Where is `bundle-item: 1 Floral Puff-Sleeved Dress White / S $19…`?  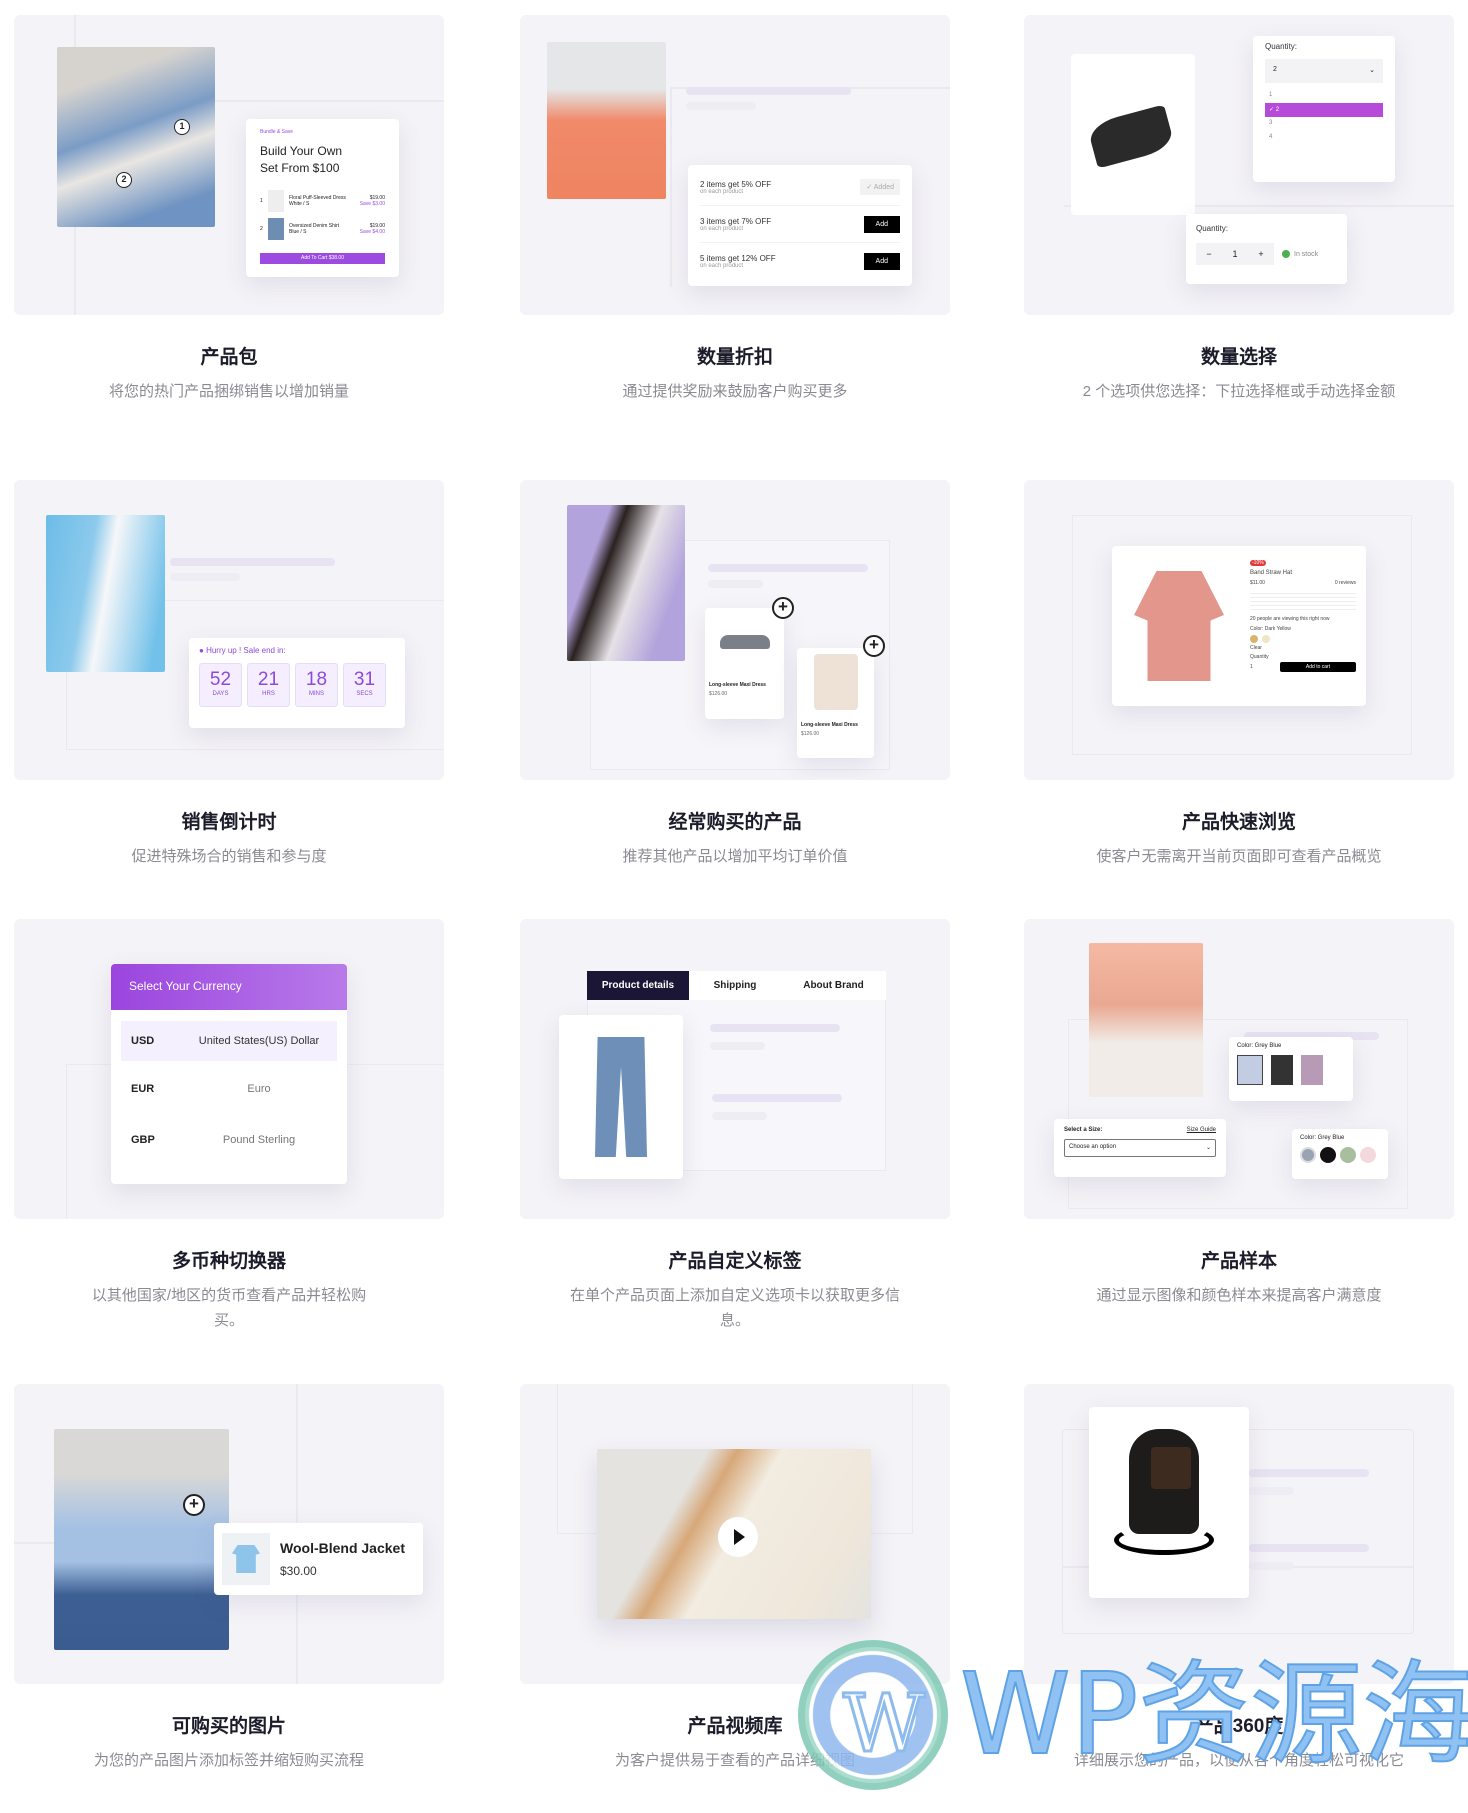
bundle-item: 1 Floral Puff-Sleeved Dress White / S $19… is located at coordinates (322, 201).